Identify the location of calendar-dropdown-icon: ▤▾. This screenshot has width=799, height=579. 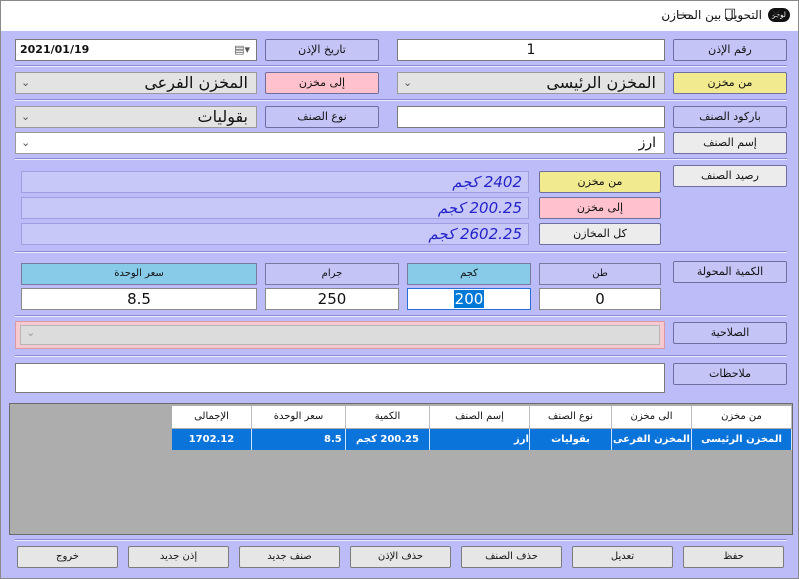
(242, 50).